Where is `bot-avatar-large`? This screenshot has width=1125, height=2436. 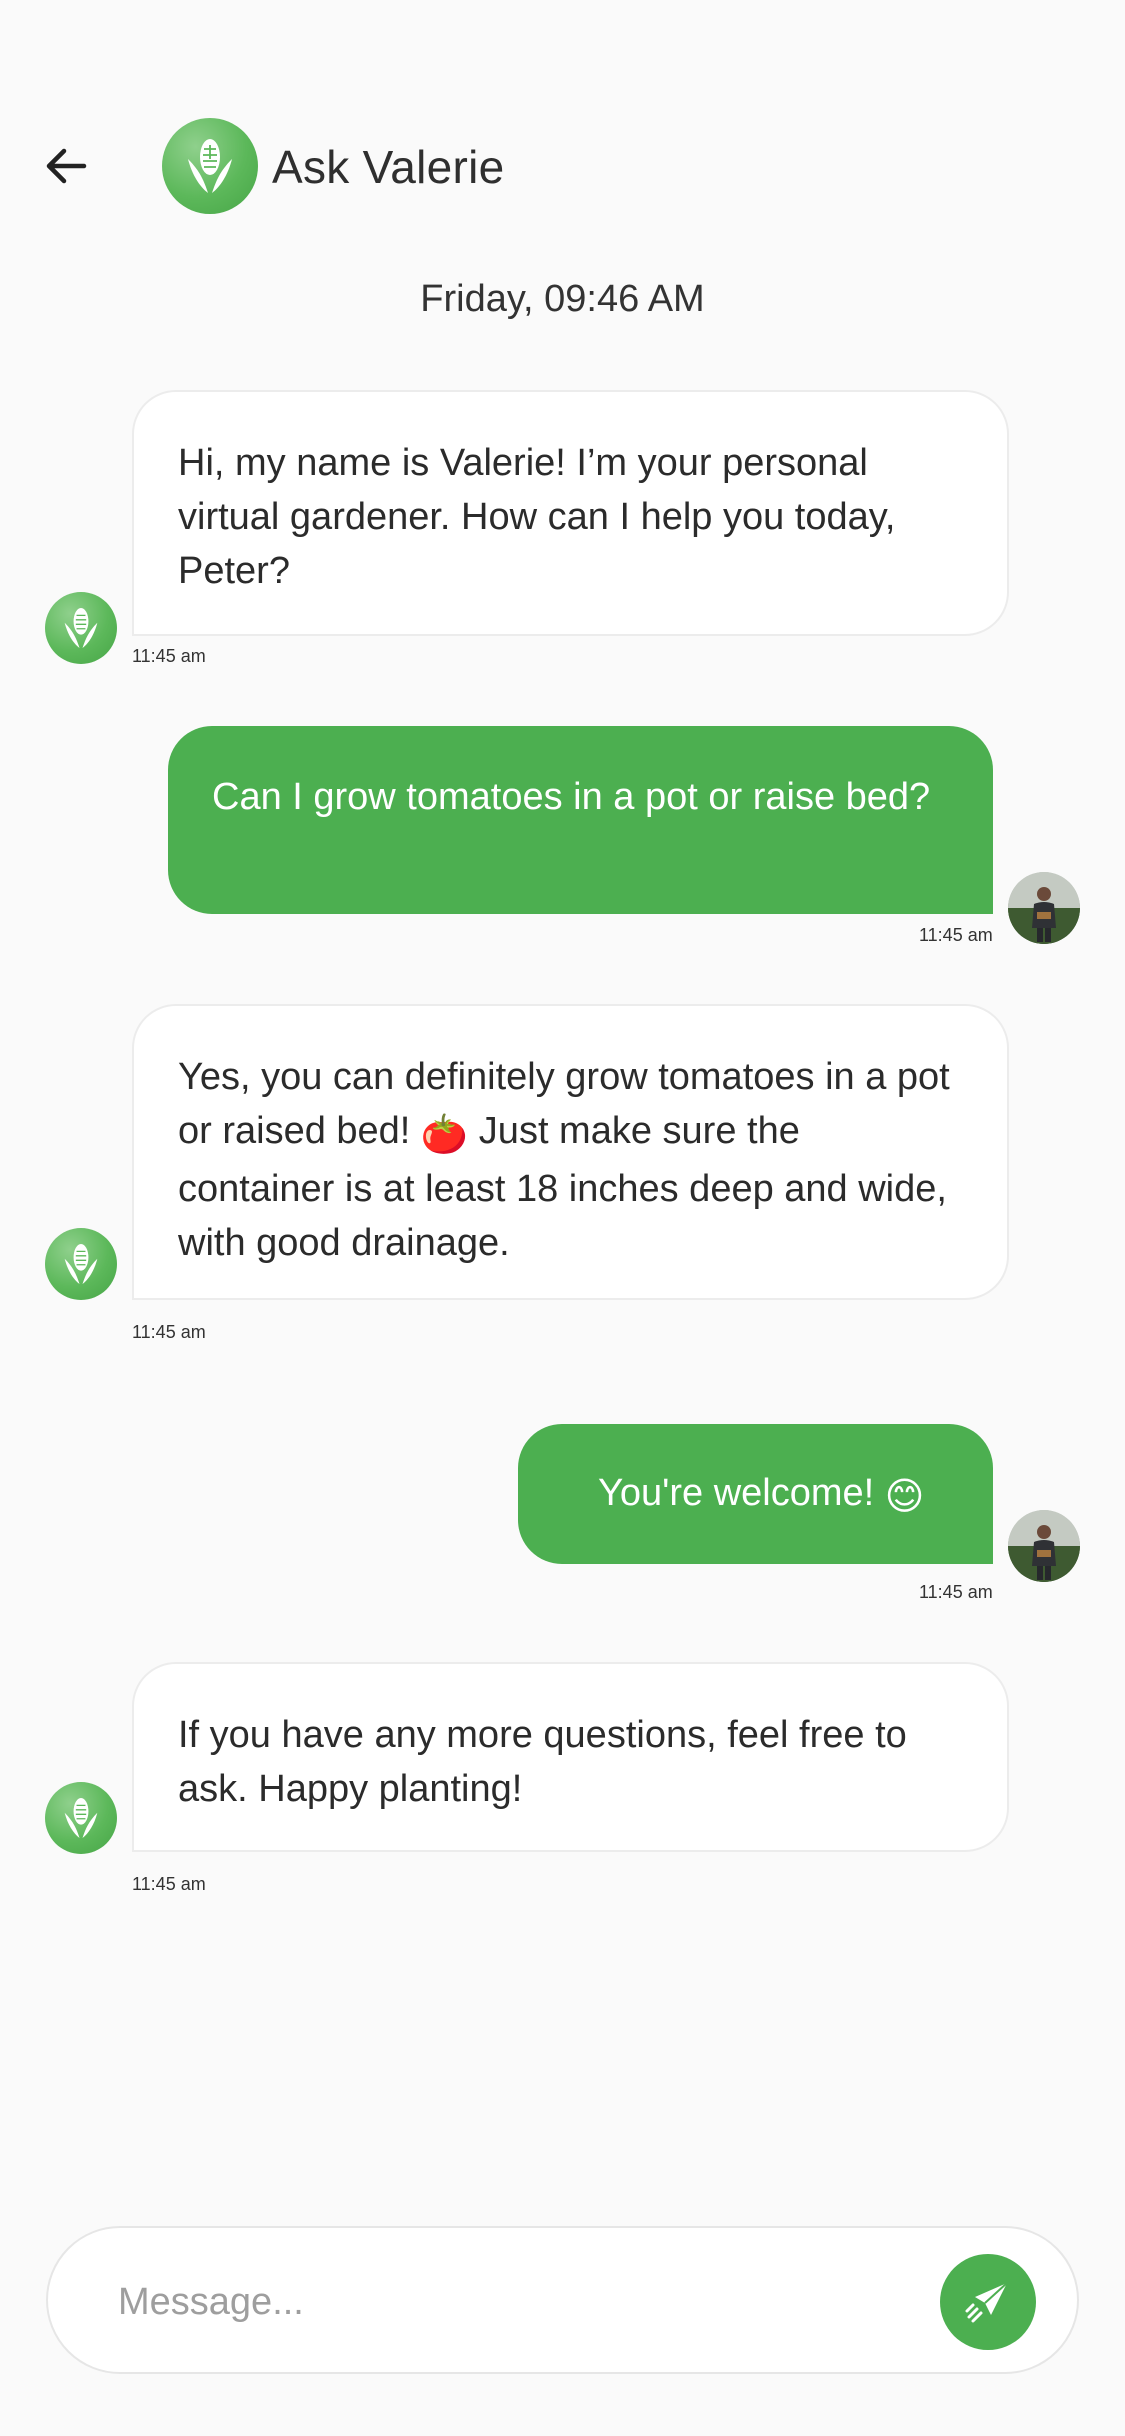
bot-avatar-large is located at coordinates (210, 166).